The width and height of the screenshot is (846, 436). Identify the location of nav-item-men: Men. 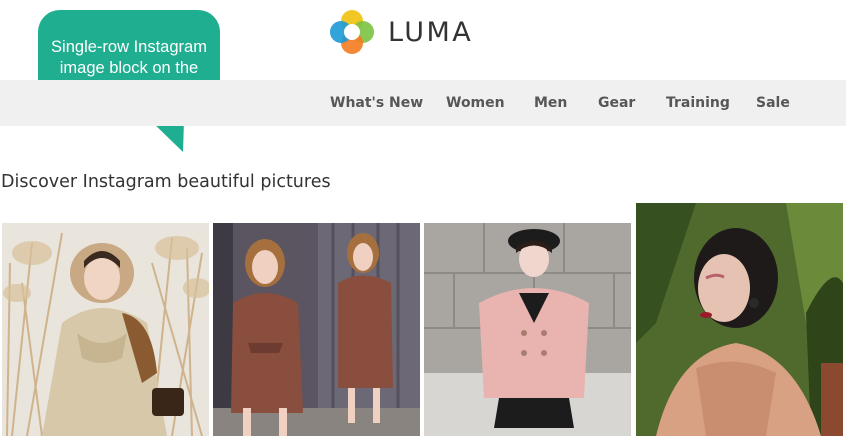
(550, 103).